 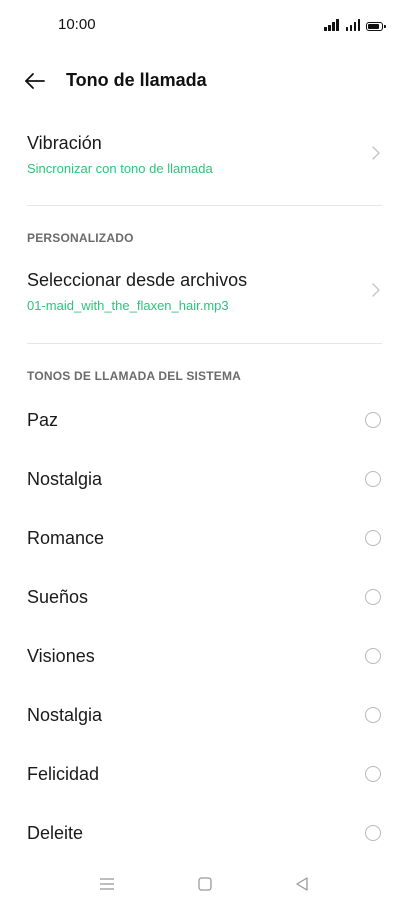 I want to click on section-header-custom: PERSONALIZADO, so click(x=80, y=238).